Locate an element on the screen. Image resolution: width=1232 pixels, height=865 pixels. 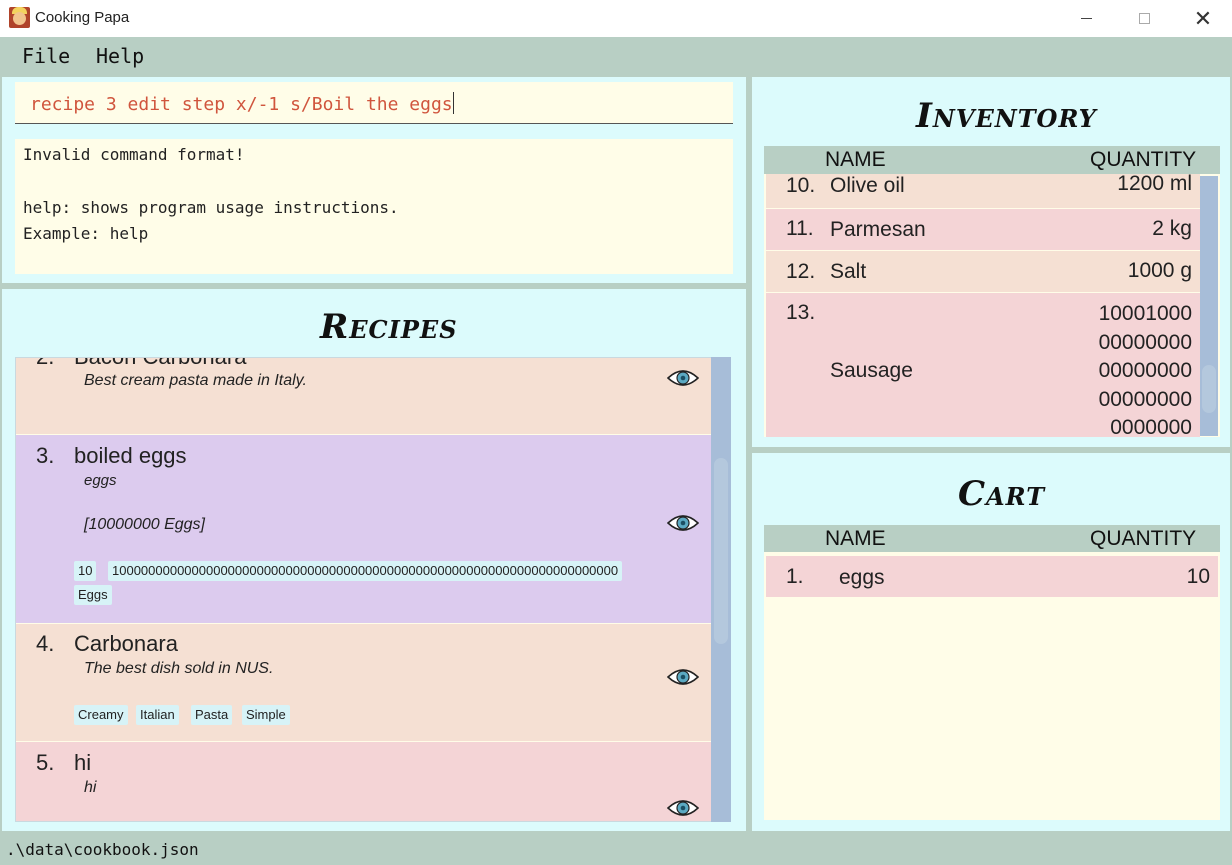
recipes-heading: Recipes is located at coordinates (389, 327).